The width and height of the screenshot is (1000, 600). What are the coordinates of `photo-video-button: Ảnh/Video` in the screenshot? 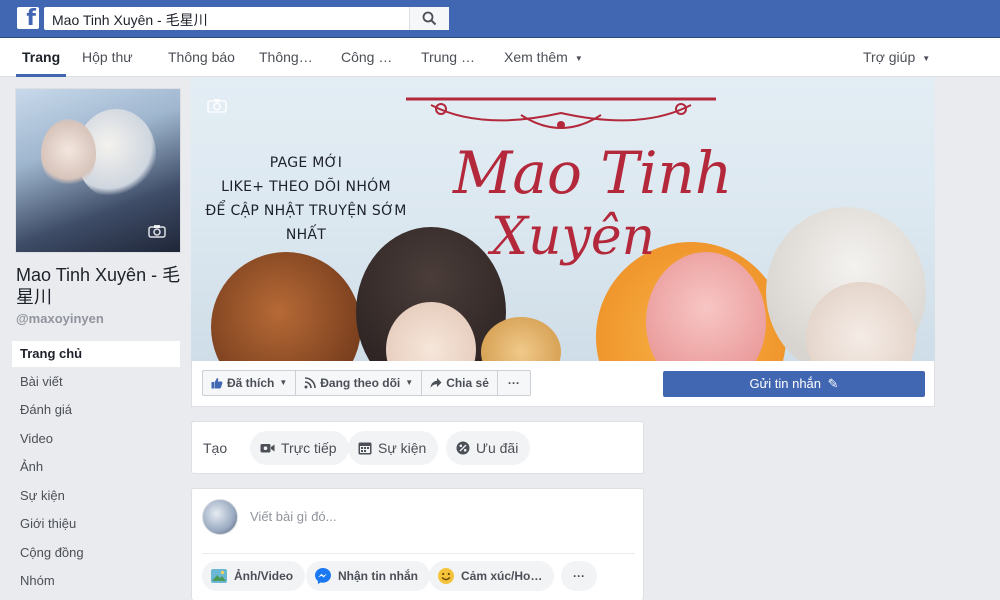 It's located at (254, 576).